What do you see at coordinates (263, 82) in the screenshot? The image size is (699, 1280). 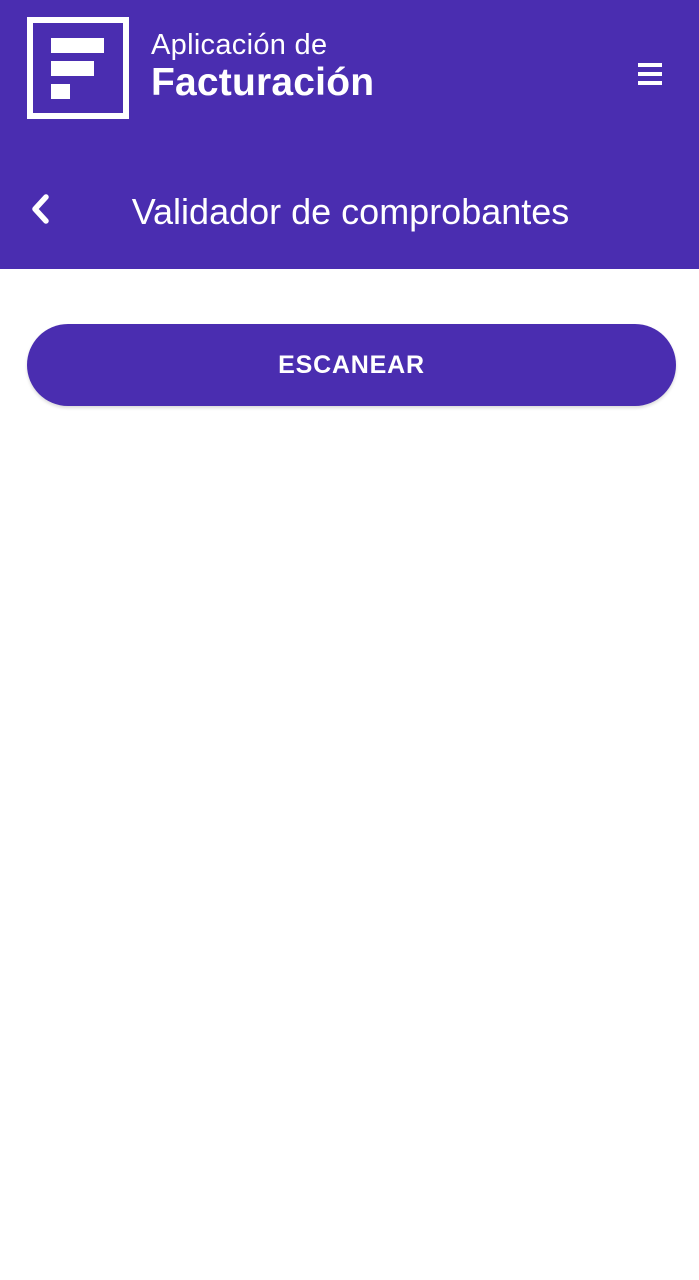 I see `brand-title: Facturación` at bounding box center [263, 82].